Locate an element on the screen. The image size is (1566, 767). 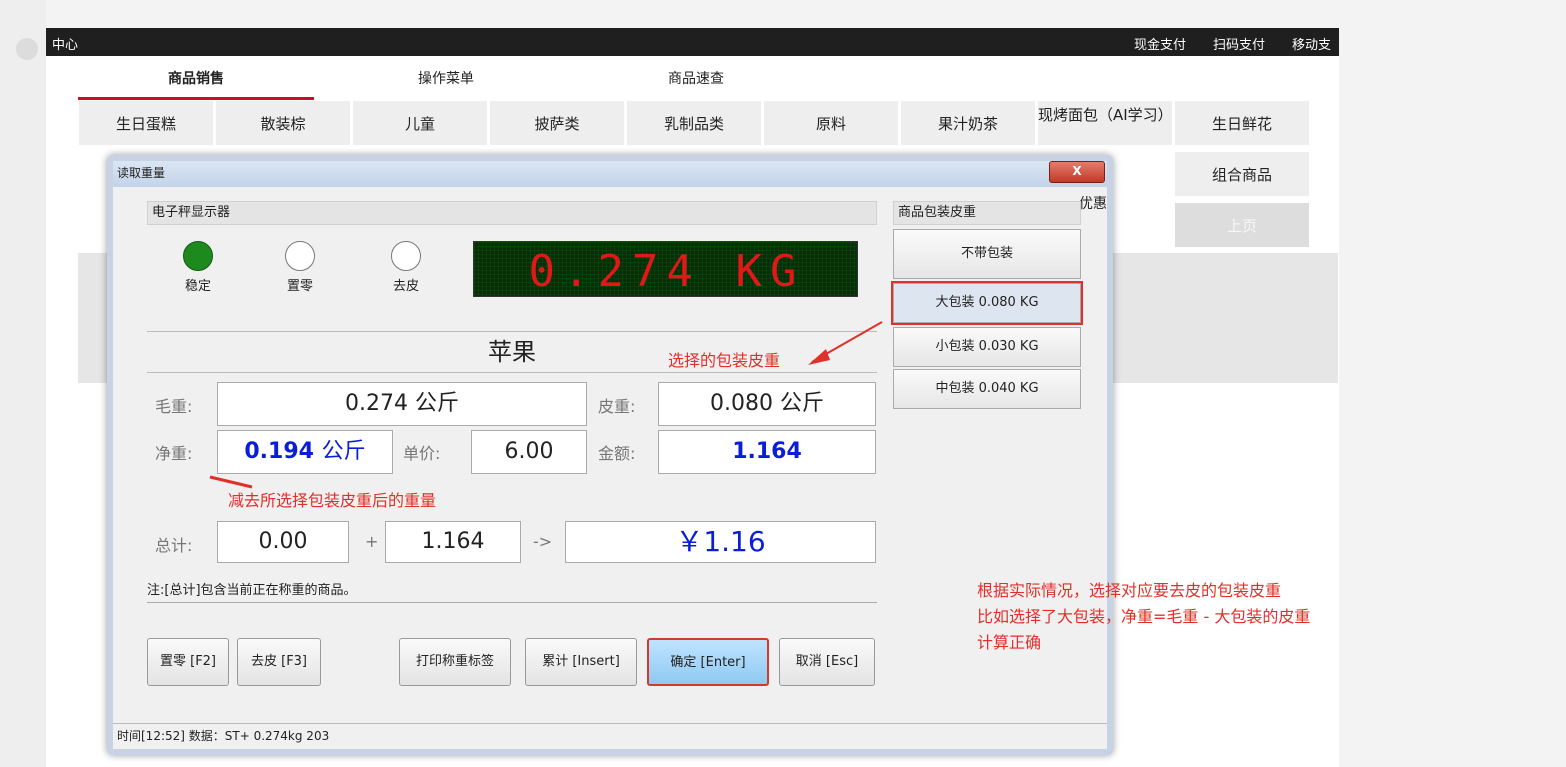
left-rail is located at coordinates (23, 383).